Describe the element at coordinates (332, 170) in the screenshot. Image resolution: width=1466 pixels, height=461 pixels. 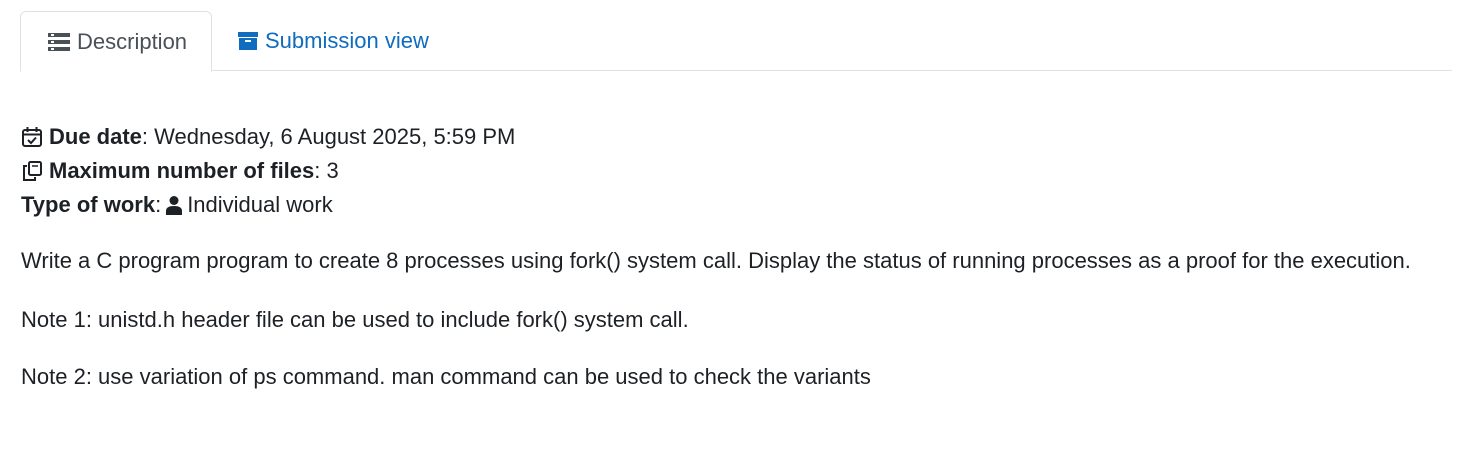
I see `max-files-value: 3` at that location.